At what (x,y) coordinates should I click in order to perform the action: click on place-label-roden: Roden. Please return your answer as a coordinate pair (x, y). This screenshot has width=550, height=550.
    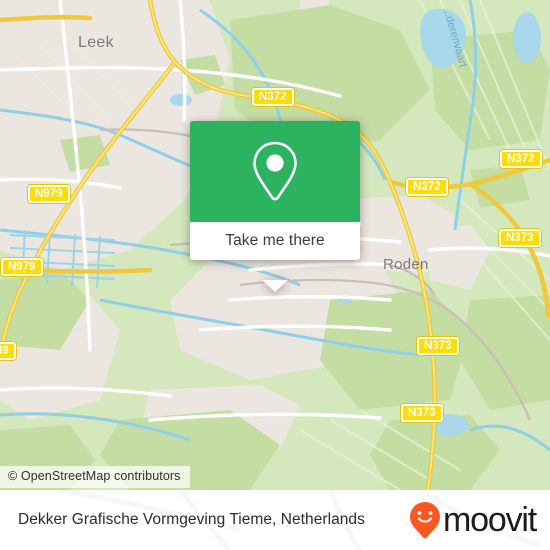
    Looking at the image, I should click on (406, 264).